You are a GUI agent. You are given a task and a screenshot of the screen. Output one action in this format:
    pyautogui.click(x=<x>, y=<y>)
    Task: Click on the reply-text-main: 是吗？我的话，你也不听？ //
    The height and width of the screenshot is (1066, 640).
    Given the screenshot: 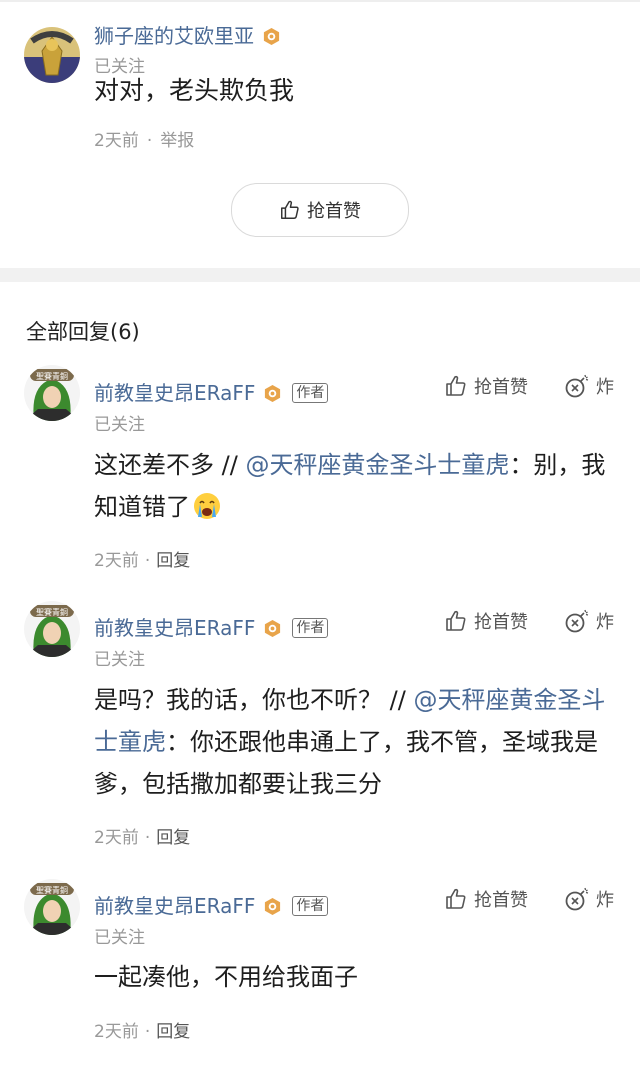 What is the action you would take?
    pyautogui.click(x=254, y=700)
    